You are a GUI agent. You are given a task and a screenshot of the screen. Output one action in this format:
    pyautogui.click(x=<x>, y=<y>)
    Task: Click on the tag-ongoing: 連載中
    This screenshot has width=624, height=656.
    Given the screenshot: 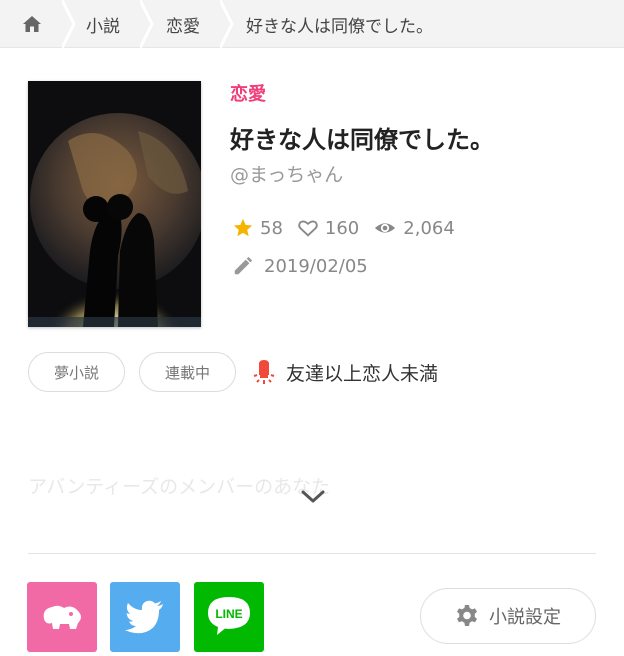 What is the action you would take?
    pyautogui.click(x=187, y=372)
    